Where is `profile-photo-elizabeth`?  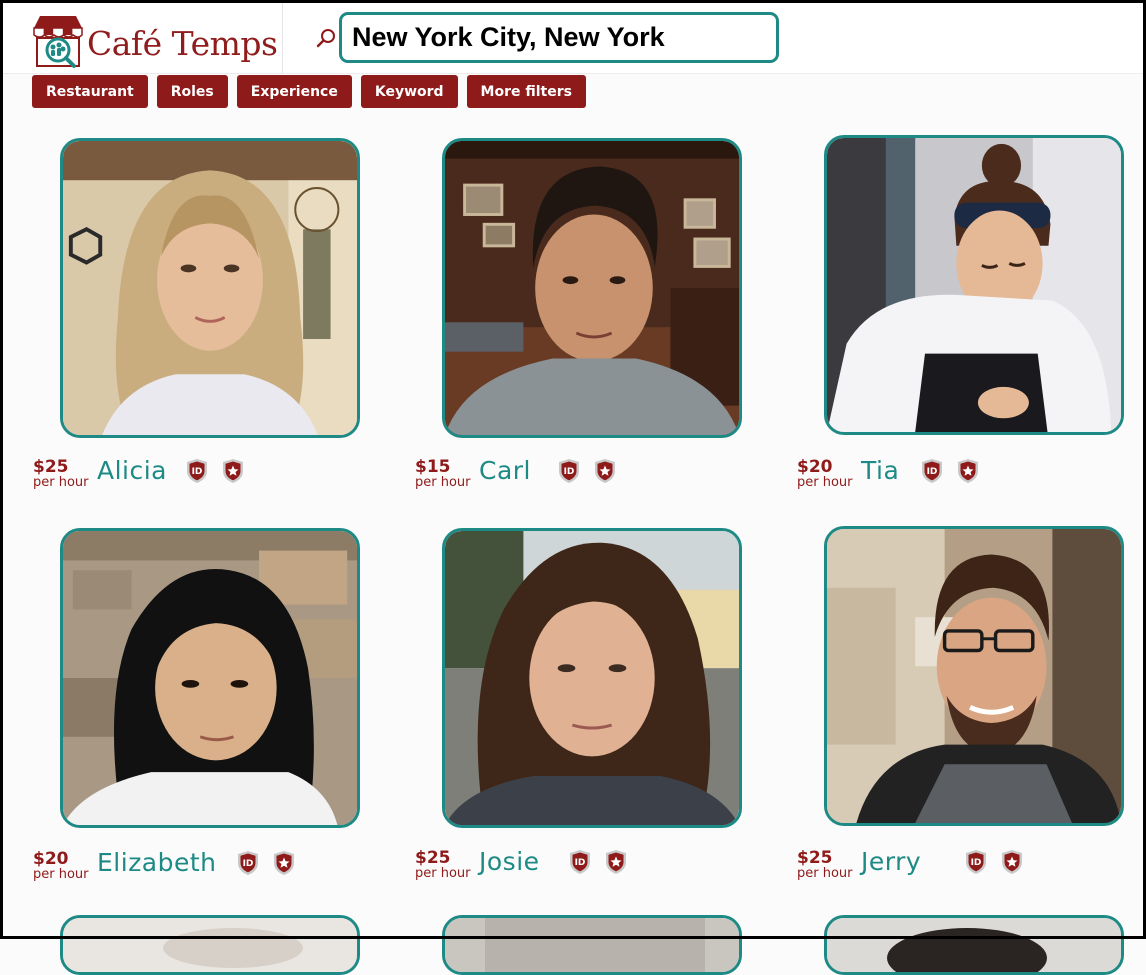 profile-photo-elizabeth is located at coordinates (210, 678).